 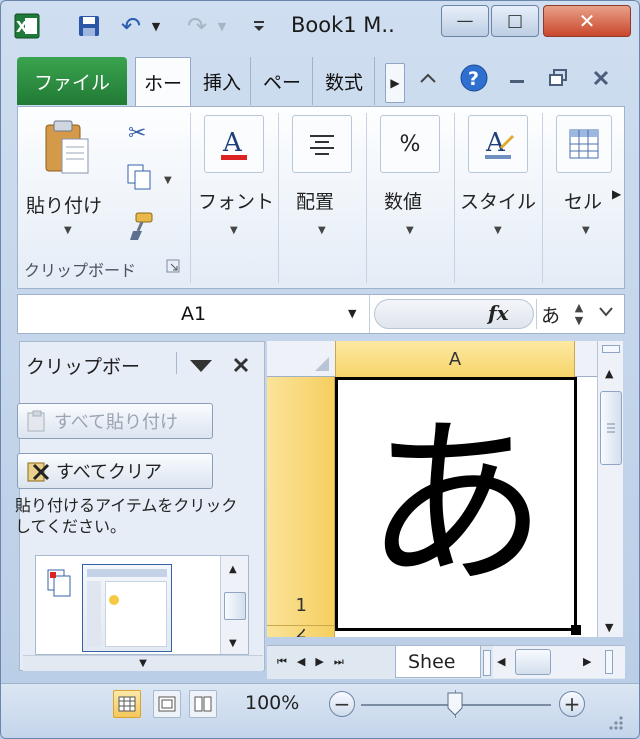 I want to click on close-button: ✕, so click(x=587, y=21).